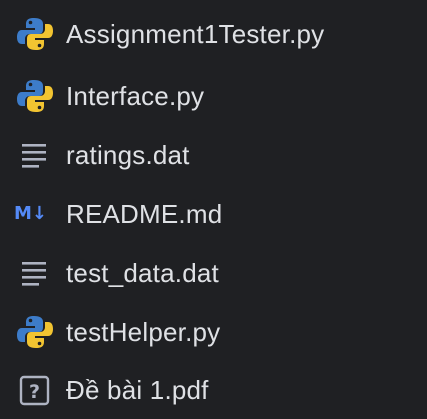 Image resolution: width=427 pixels, height=419 pixels. I want to click on file-name: testHelper.py, so click(143, 332).